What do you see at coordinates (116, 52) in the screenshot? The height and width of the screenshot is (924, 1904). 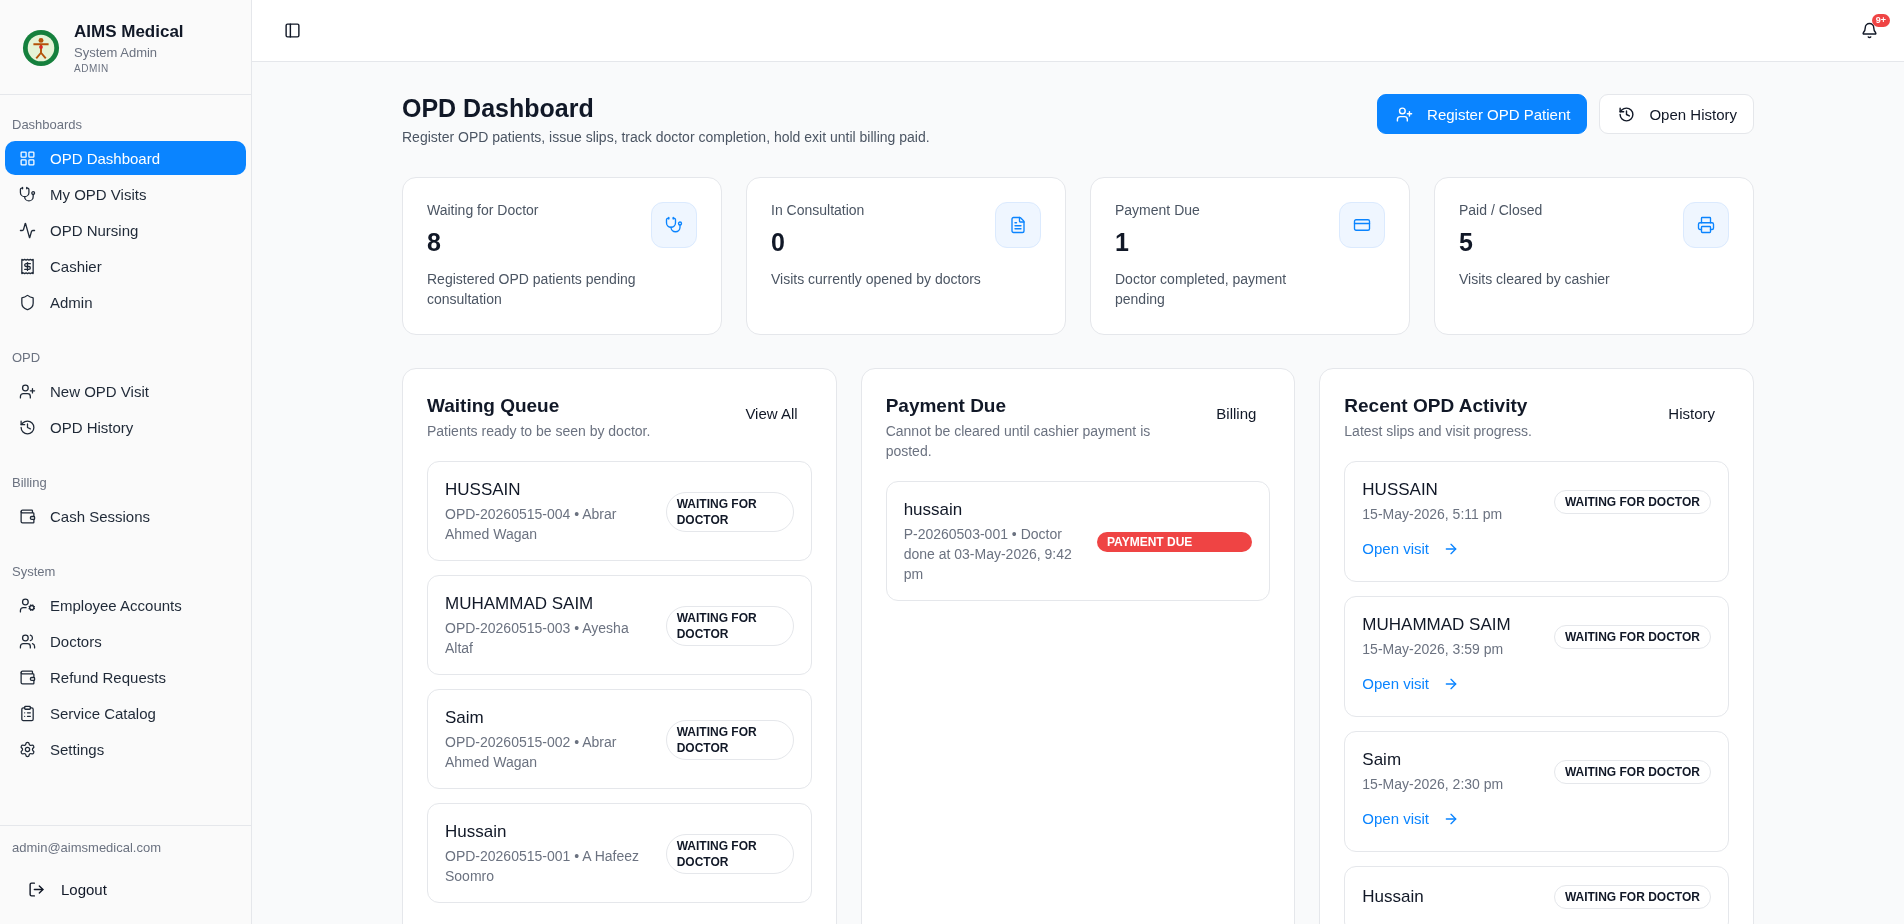 I see `user-role: System Admin` at bounding box center [116, 52].